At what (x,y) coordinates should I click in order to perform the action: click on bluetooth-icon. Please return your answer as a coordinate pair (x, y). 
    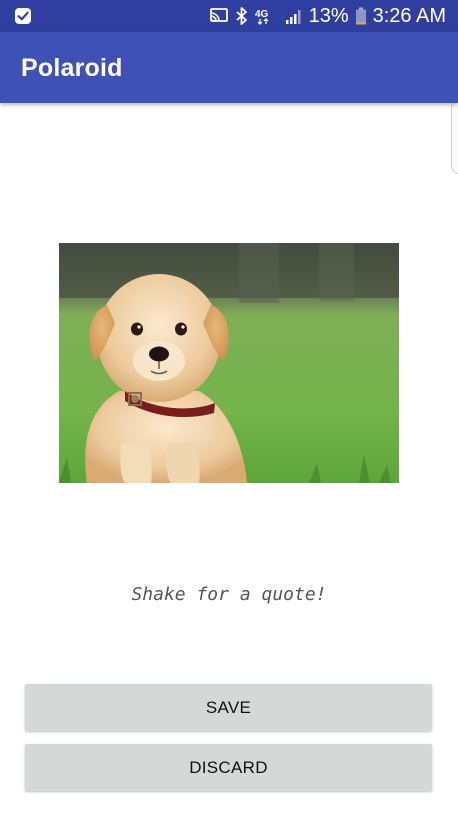
    Looking at the image, I should click on (242, 16).